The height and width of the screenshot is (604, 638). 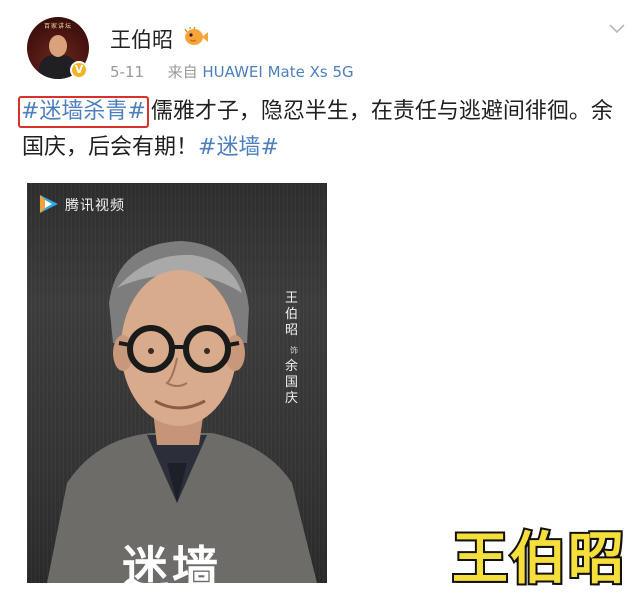 I want to click on username: 王伯昭, so click(x=141, y=39).